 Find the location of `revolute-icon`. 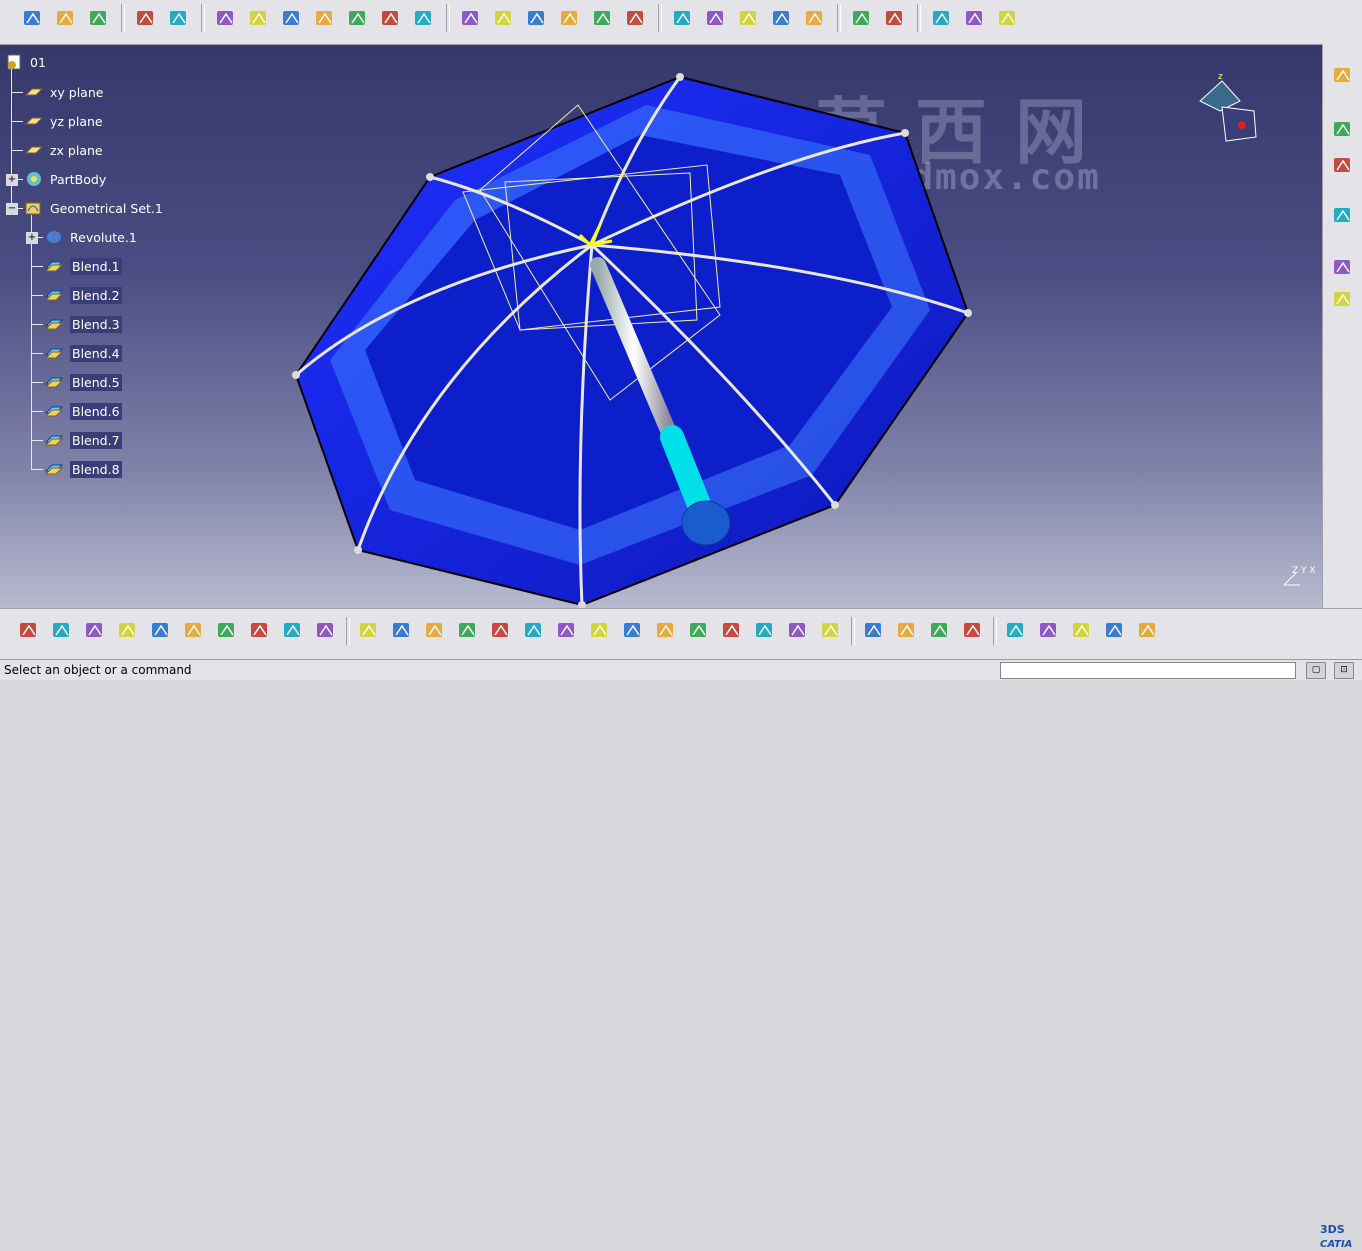

revolute-icon is located at coordinates (54, 237).